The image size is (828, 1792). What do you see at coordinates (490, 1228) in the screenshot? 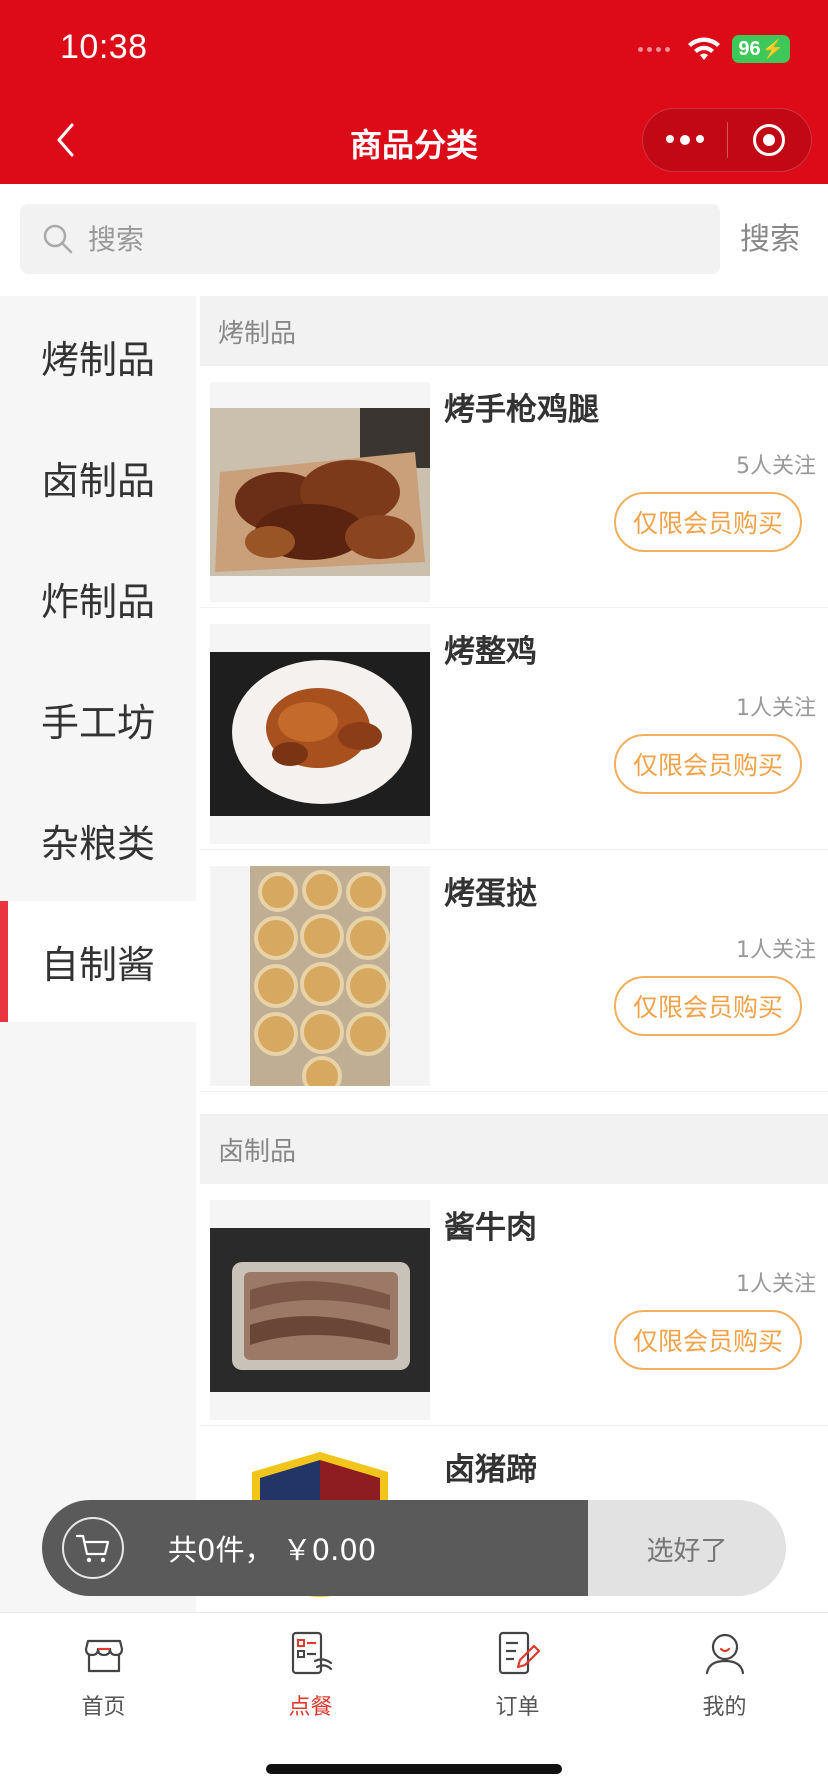
I see `product-name: 酱牛肉` at bounding box center [490, 1228].